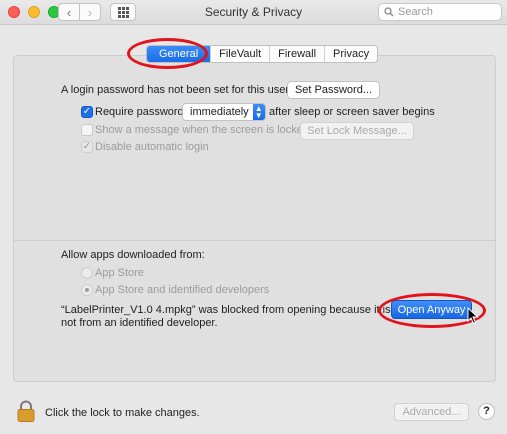 The width and height of the screenshot is (507, 434). I want to click on require-password-suffix: after sleep or screen saver begins, so click(352, 112).